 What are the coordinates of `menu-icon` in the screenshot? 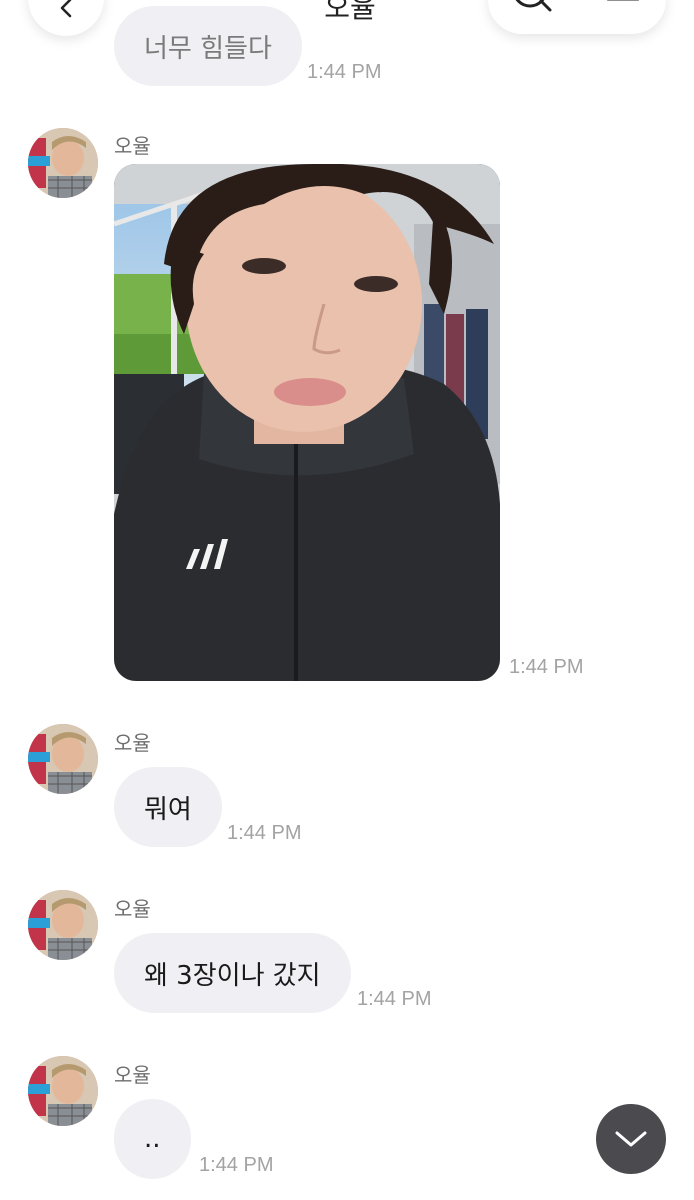 It's located at (623, 1).